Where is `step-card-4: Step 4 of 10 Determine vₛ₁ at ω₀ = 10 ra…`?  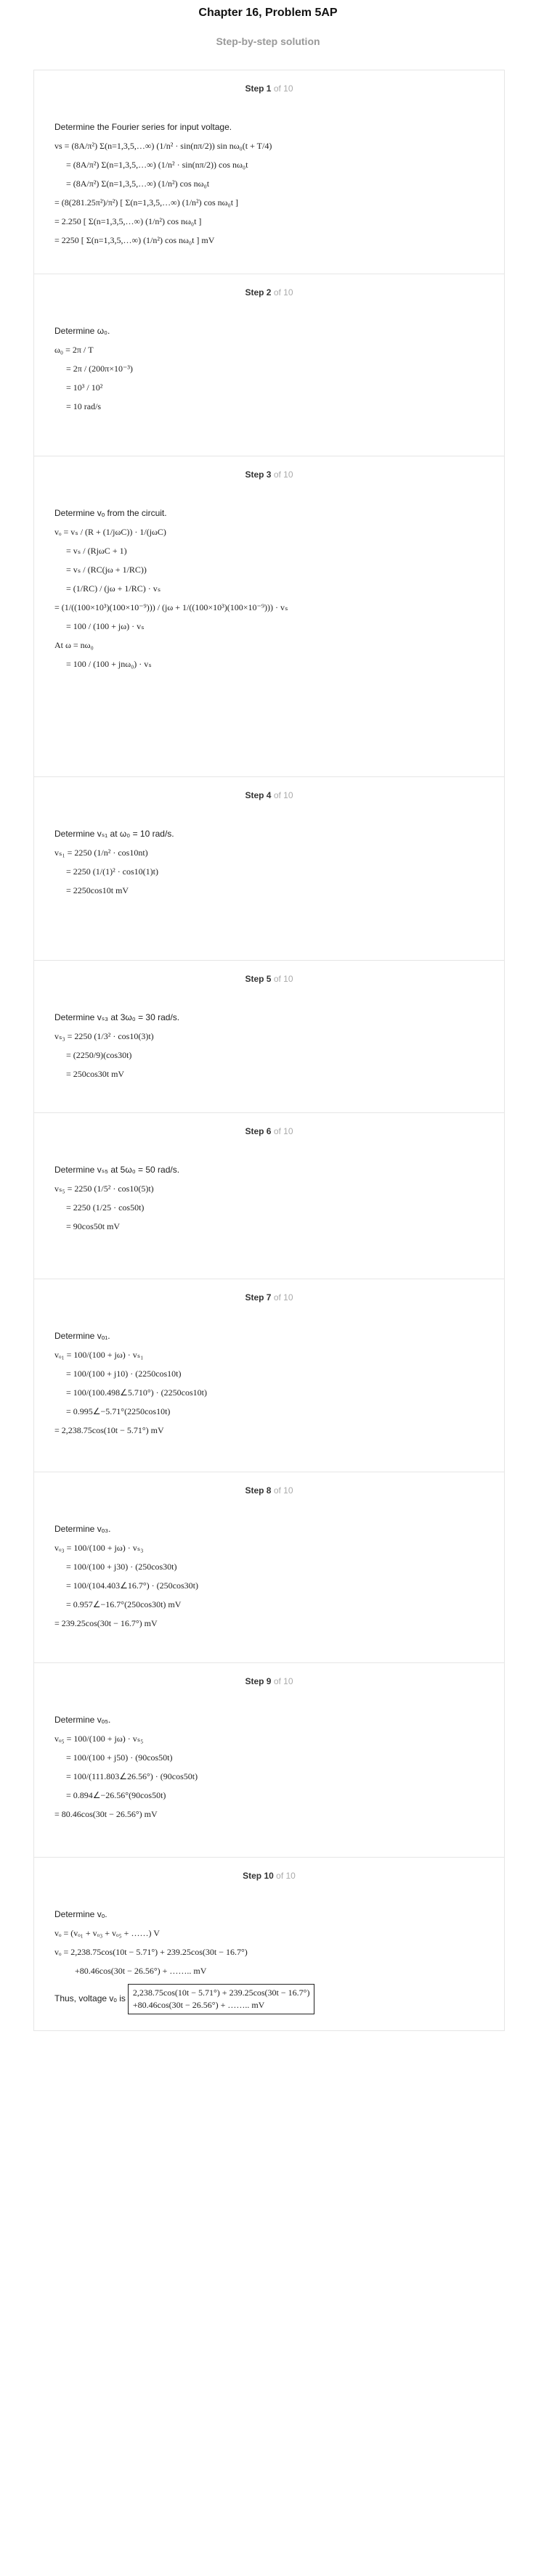 step-card-4: Step 4 of 10 Determine vₛ₁ at ω₀ = 10 ra… is located at coordinates (269, 868).